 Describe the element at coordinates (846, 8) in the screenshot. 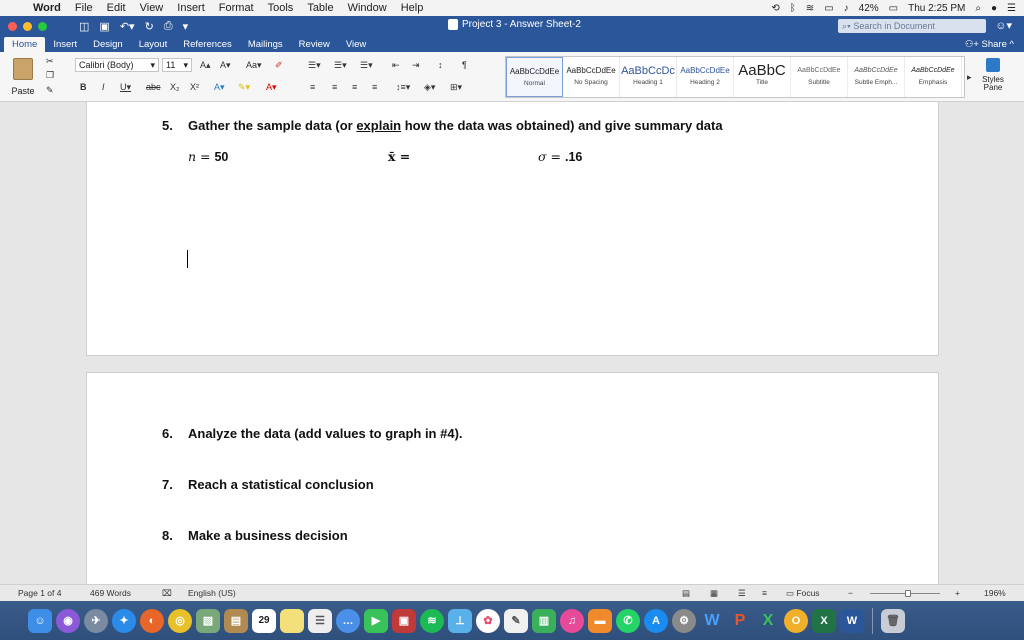

I see `volume-icon: ♪` at that location.